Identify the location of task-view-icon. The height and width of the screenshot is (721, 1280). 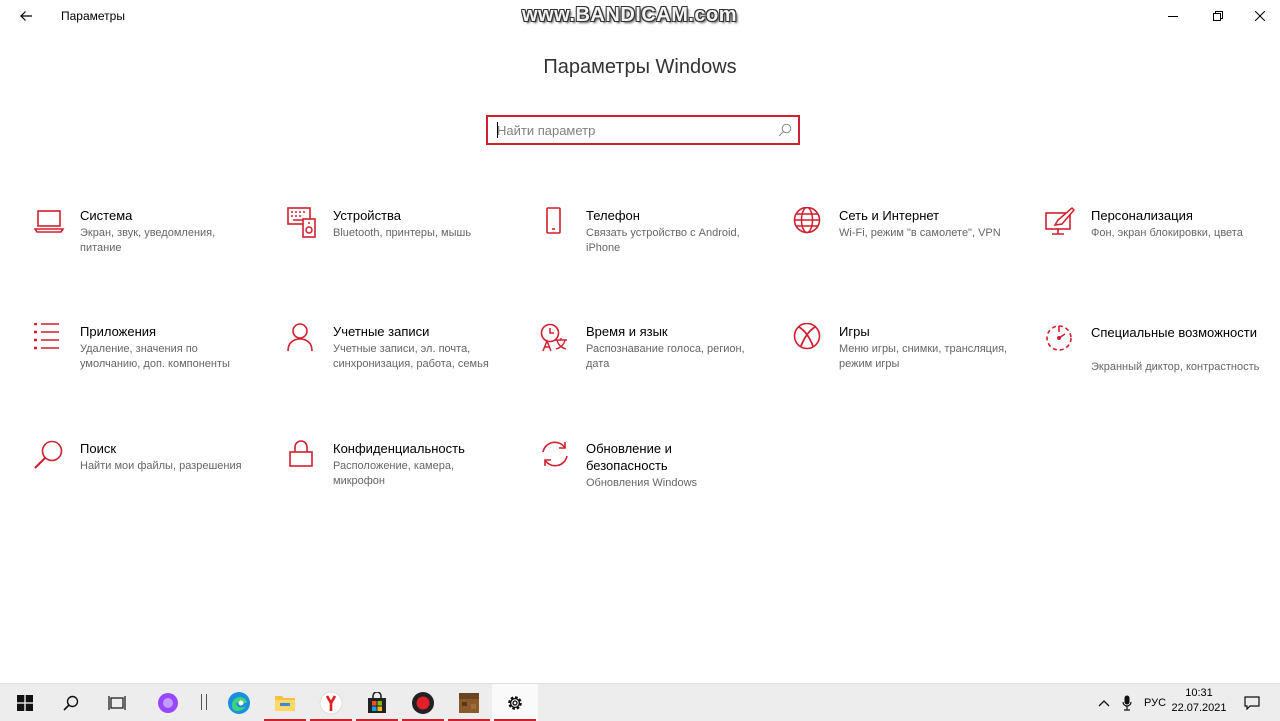
(117, 702).